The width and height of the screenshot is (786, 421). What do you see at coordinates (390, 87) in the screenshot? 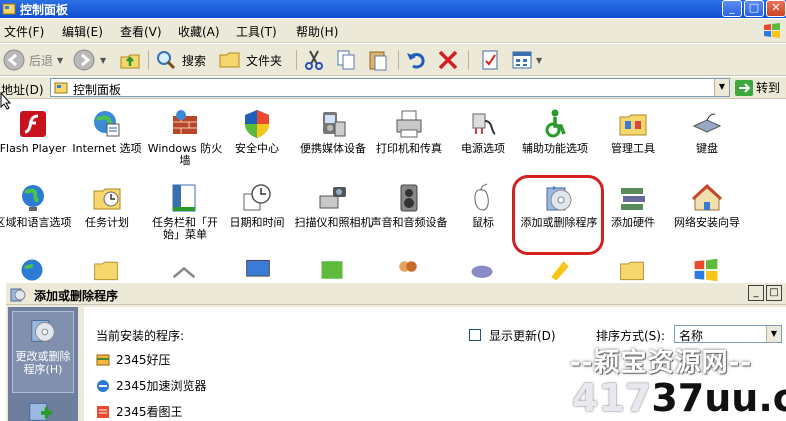
I see `address-field: 控制面板 ▼` at bounding box center [390, 87].